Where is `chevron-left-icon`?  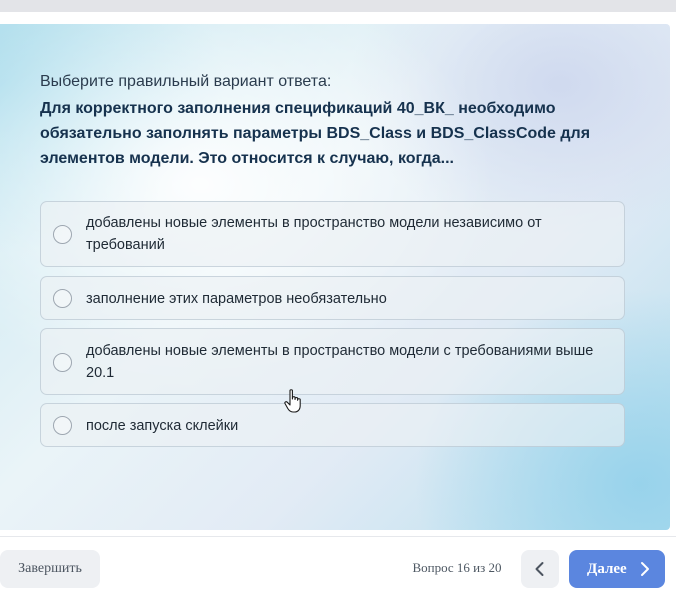 chevron-left-icon is located at coordinates (539, 569).